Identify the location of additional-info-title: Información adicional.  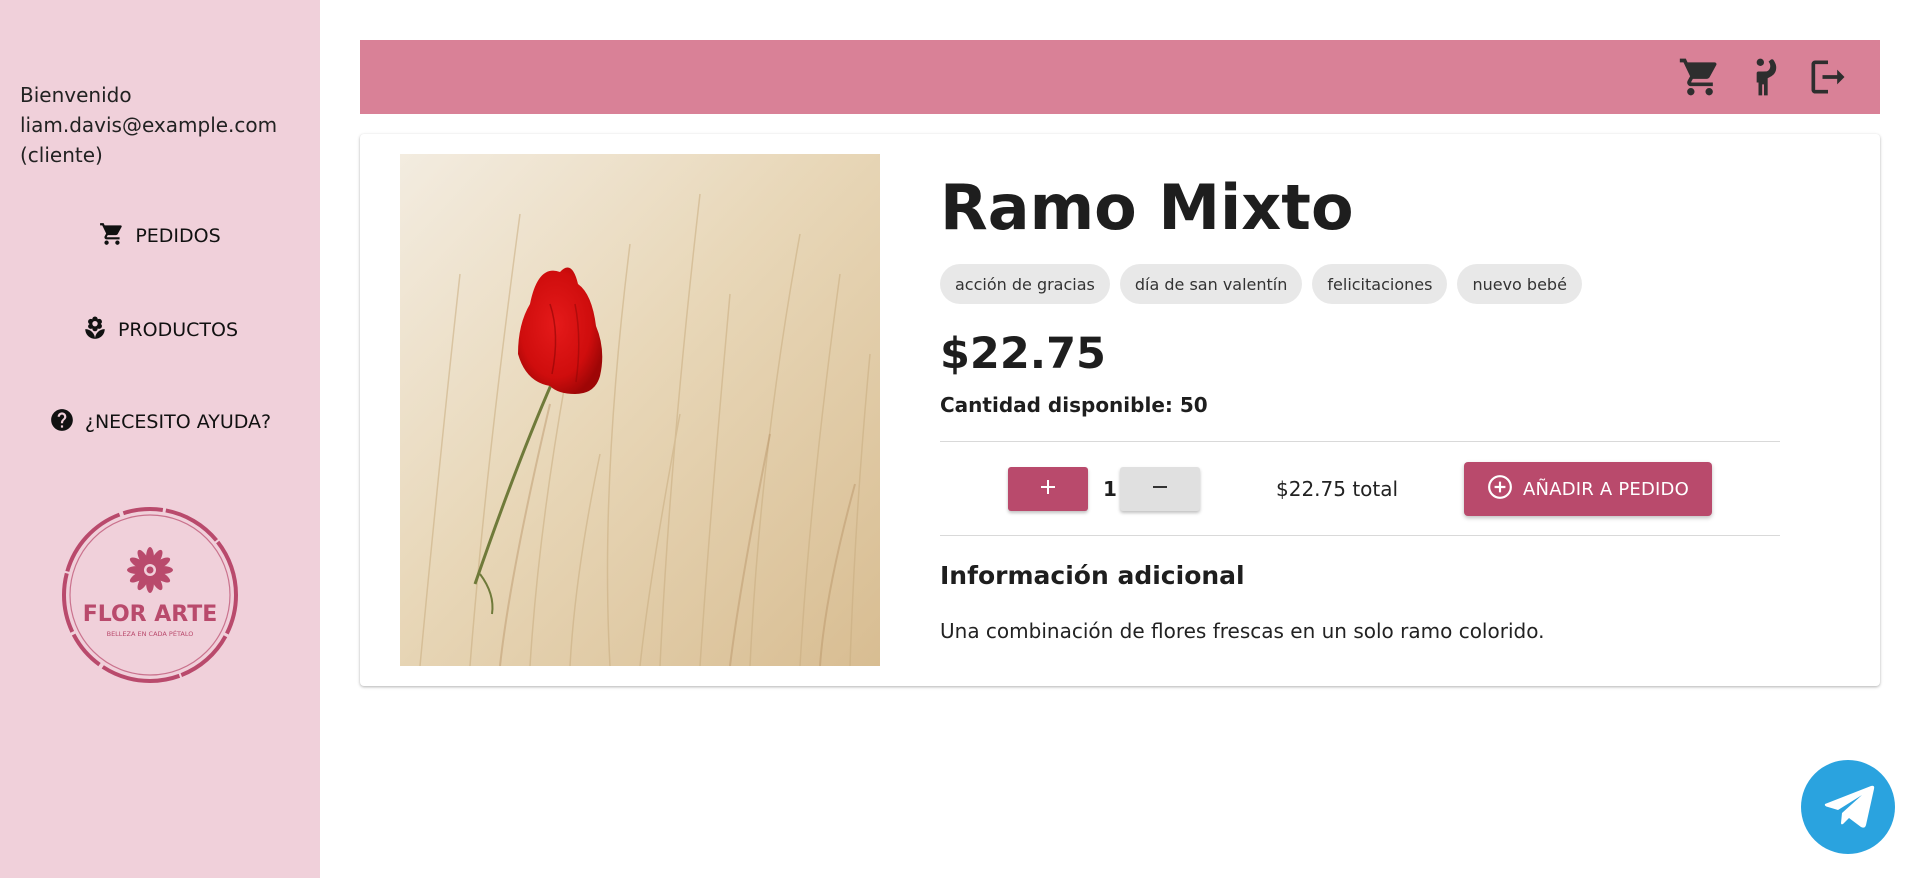
(1092, 575).